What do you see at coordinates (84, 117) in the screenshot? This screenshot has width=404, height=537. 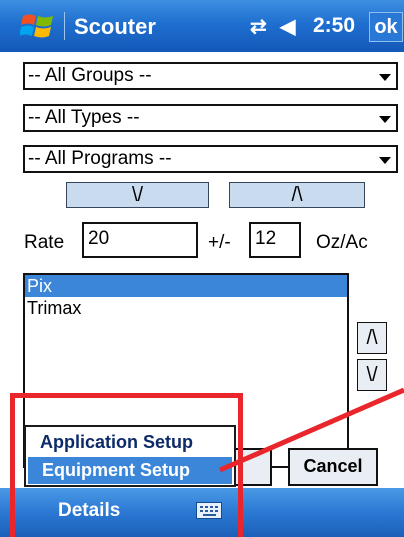 I see `types-dropdown-value: -- All Types --` at bounding box center [84, 117].